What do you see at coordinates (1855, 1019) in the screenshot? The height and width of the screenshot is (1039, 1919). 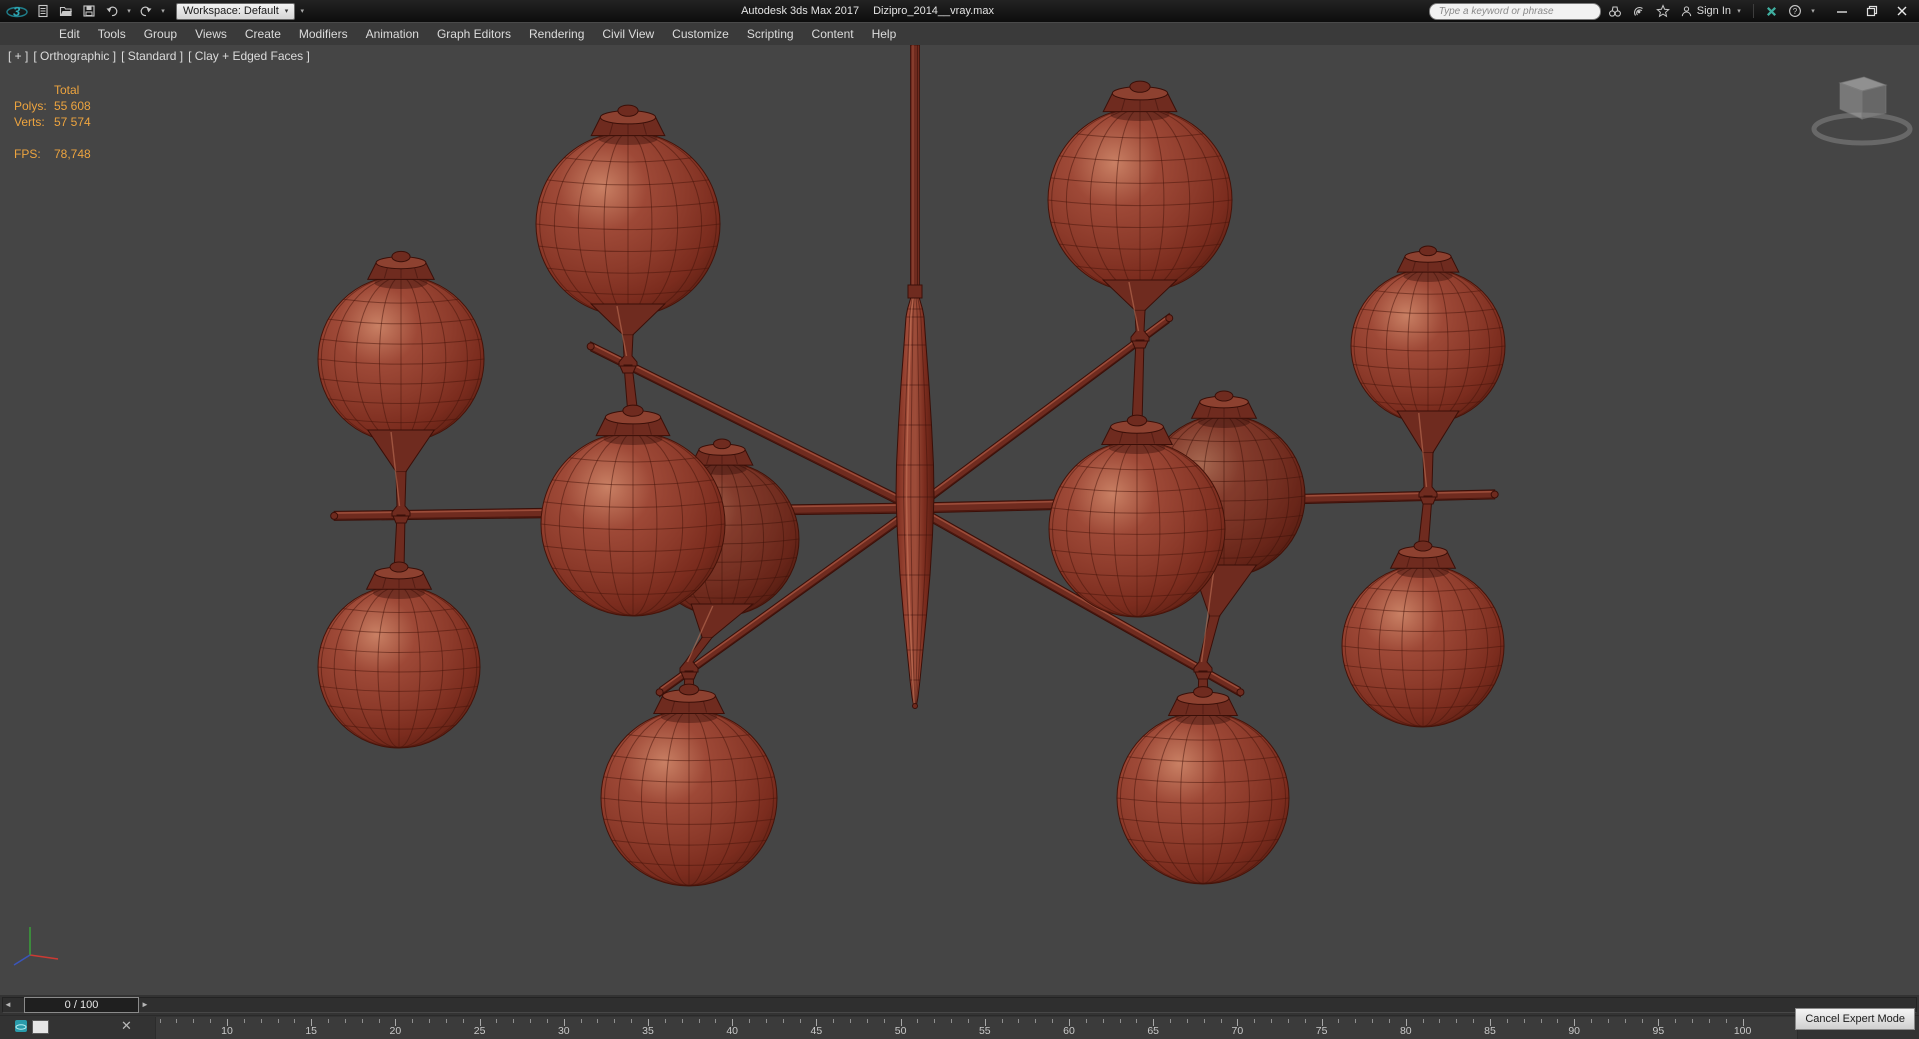 I see `cancel-expert-mode-button: Cancel Expert Mode` at bounding box center [1855, 1019].